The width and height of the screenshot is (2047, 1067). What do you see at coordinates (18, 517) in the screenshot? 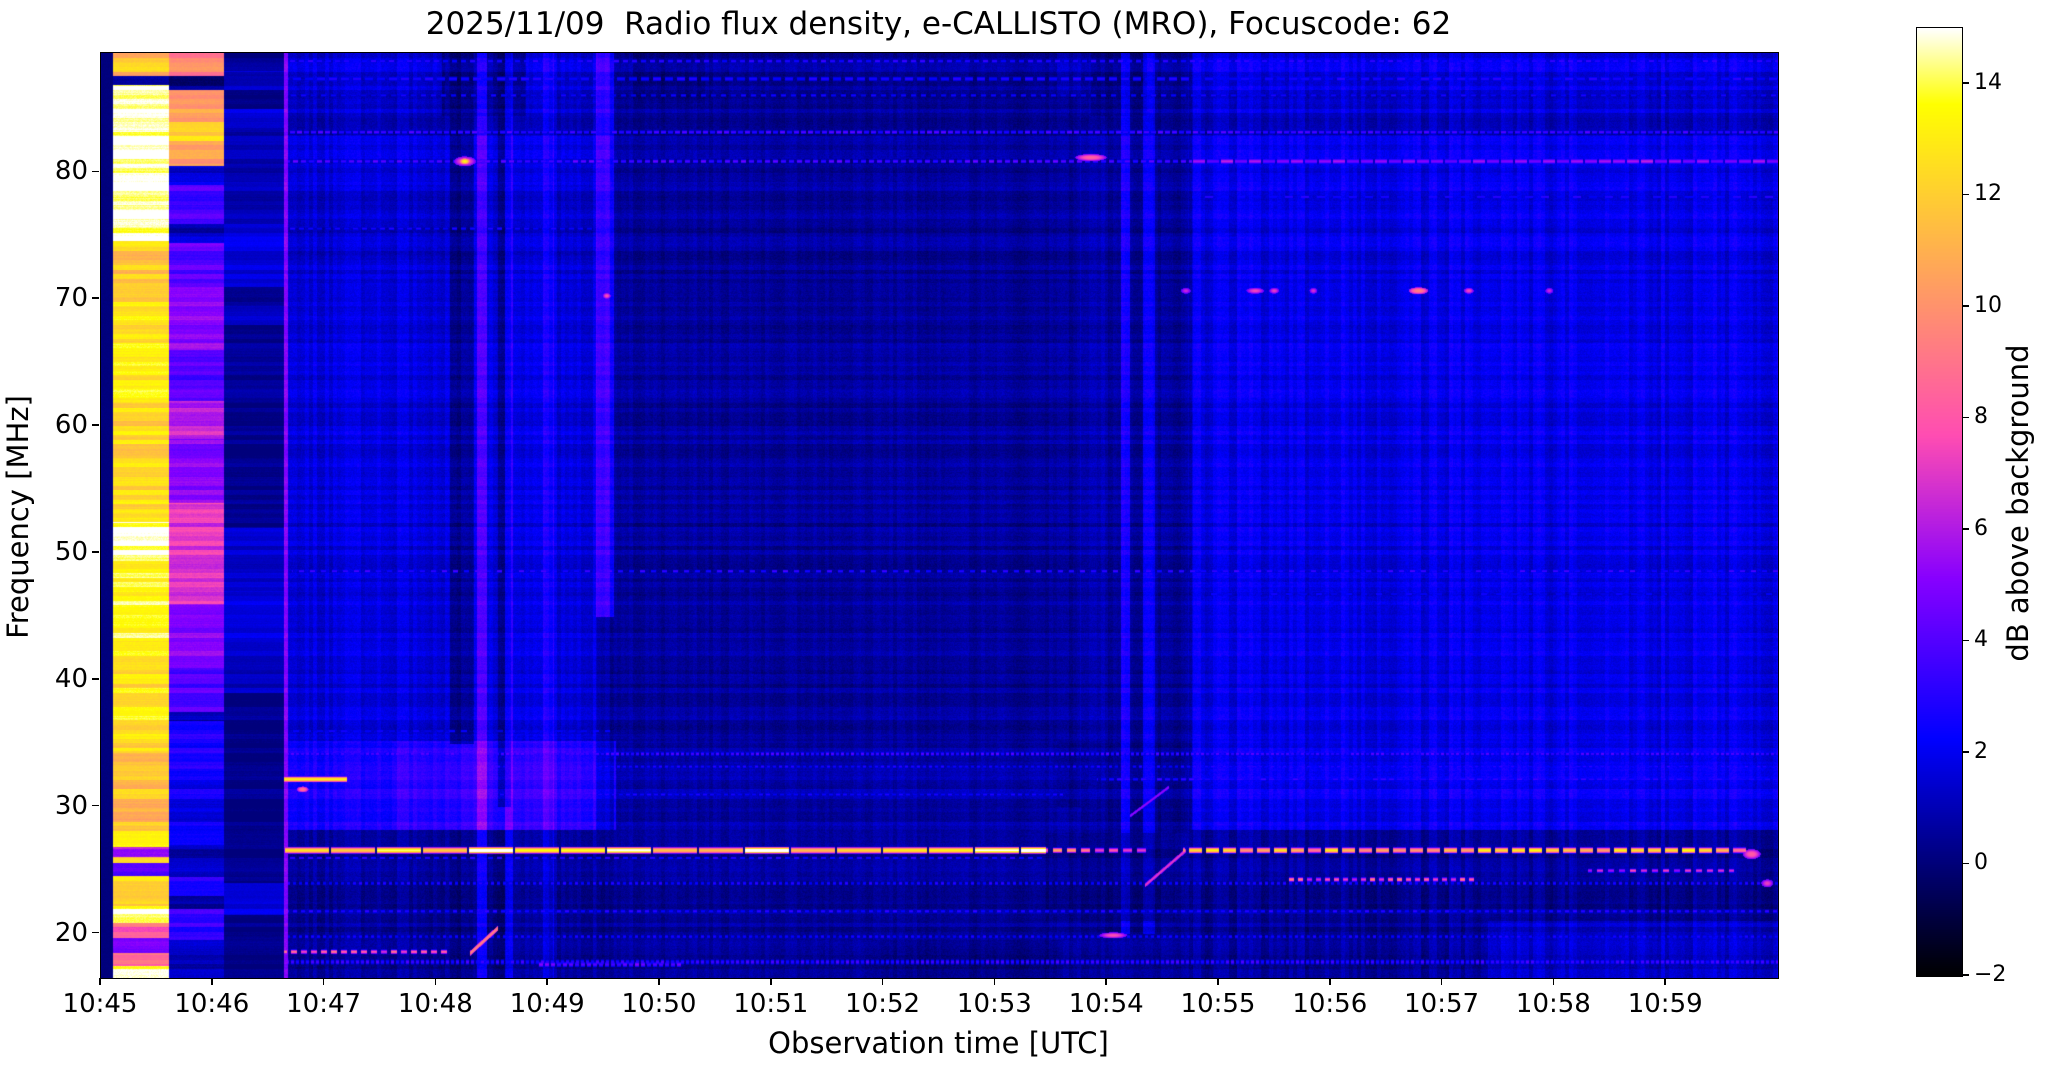
I see `y-axis-label: Frequency [MHz]` at bounding box center [18, 517].